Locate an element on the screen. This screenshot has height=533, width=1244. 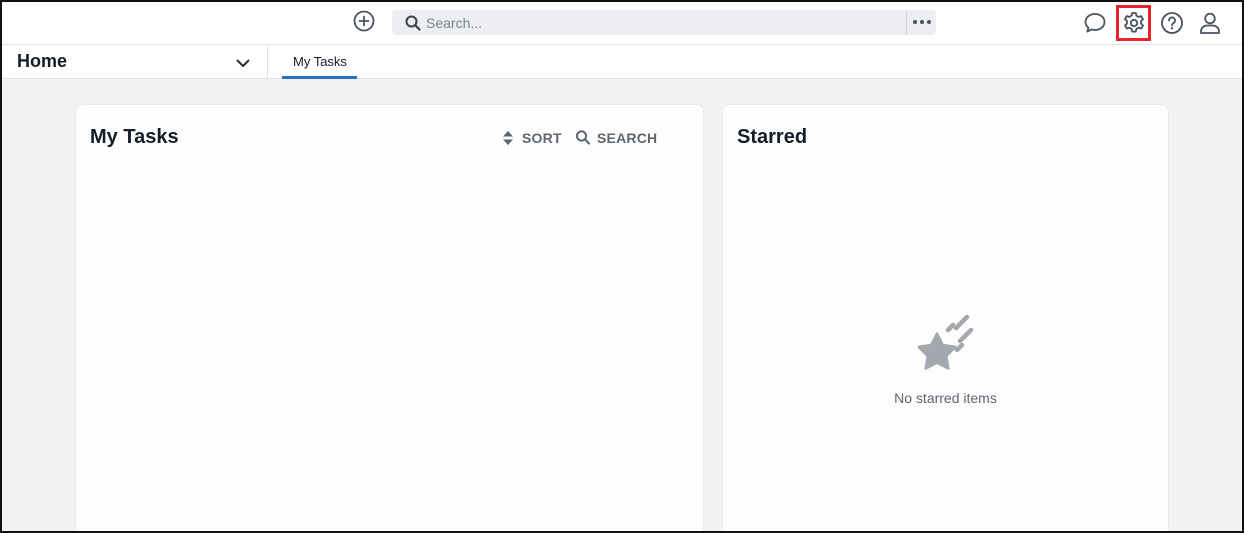
search-label: SEARCH is located at coordinates (627, 138).